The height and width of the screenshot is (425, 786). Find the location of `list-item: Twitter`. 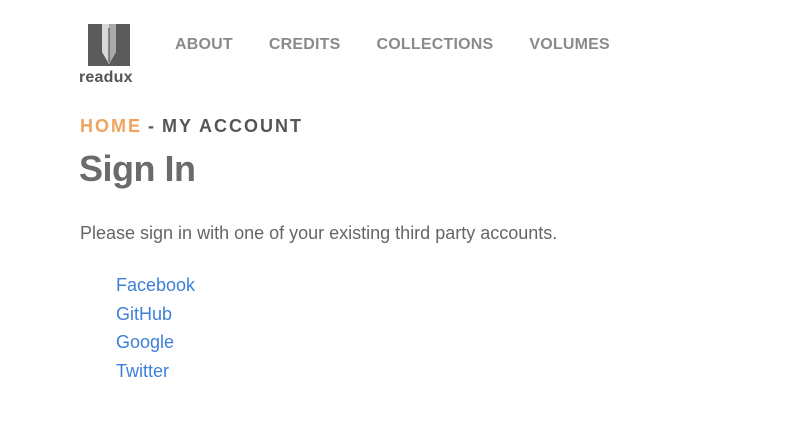

list-item: Twitter is located at coordinates (155, 373).